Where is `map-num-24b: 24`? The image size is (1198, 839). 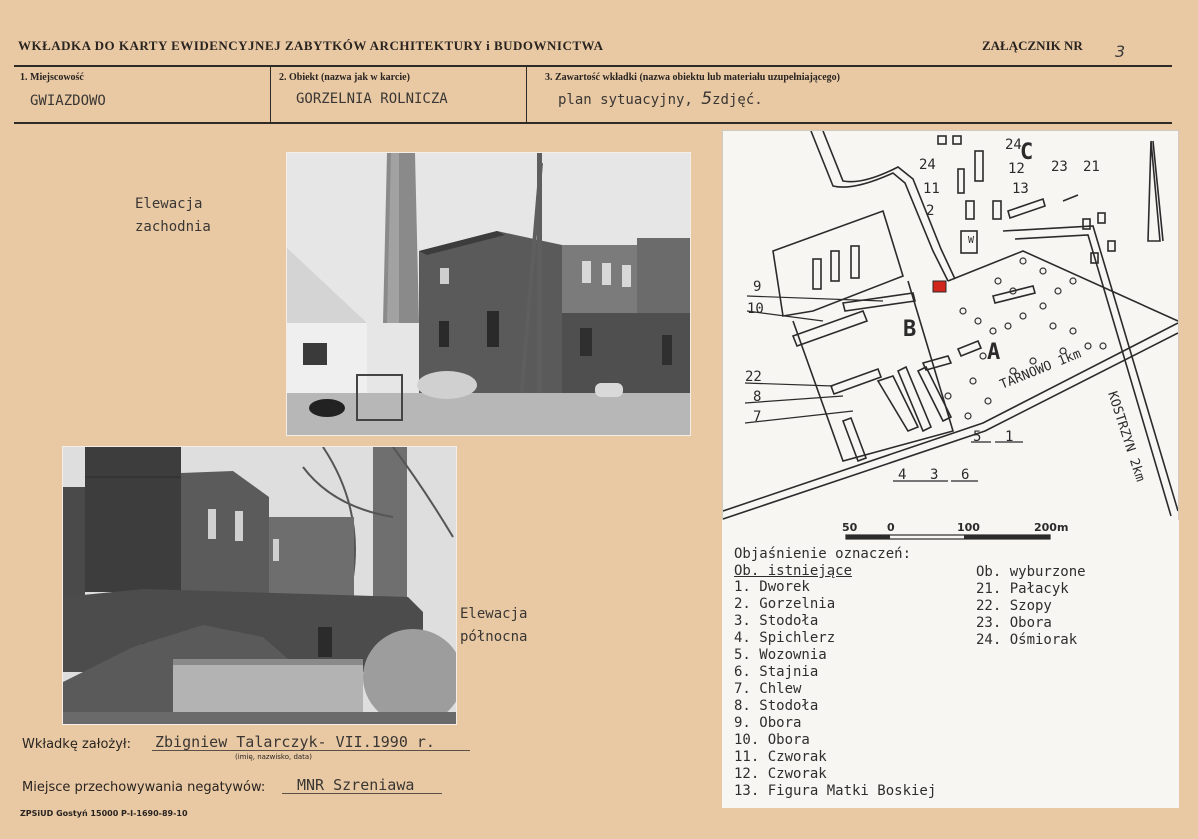
map-num-24b: 24 is located at coordinates (927, 165).